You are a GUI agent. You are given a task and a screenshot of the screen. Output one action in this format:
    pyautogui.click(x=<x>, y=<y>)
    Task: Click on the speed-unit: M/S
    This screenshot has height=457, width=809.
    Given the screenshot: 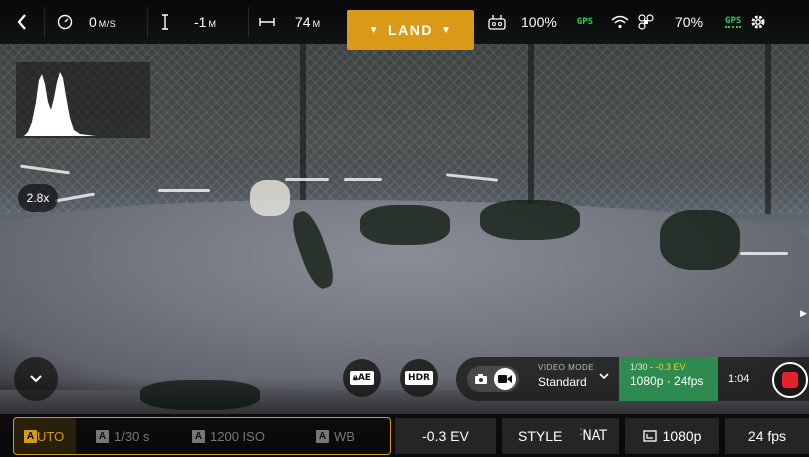 What is the action you would take?
    pyautogui.click(x=107, y=23)
    